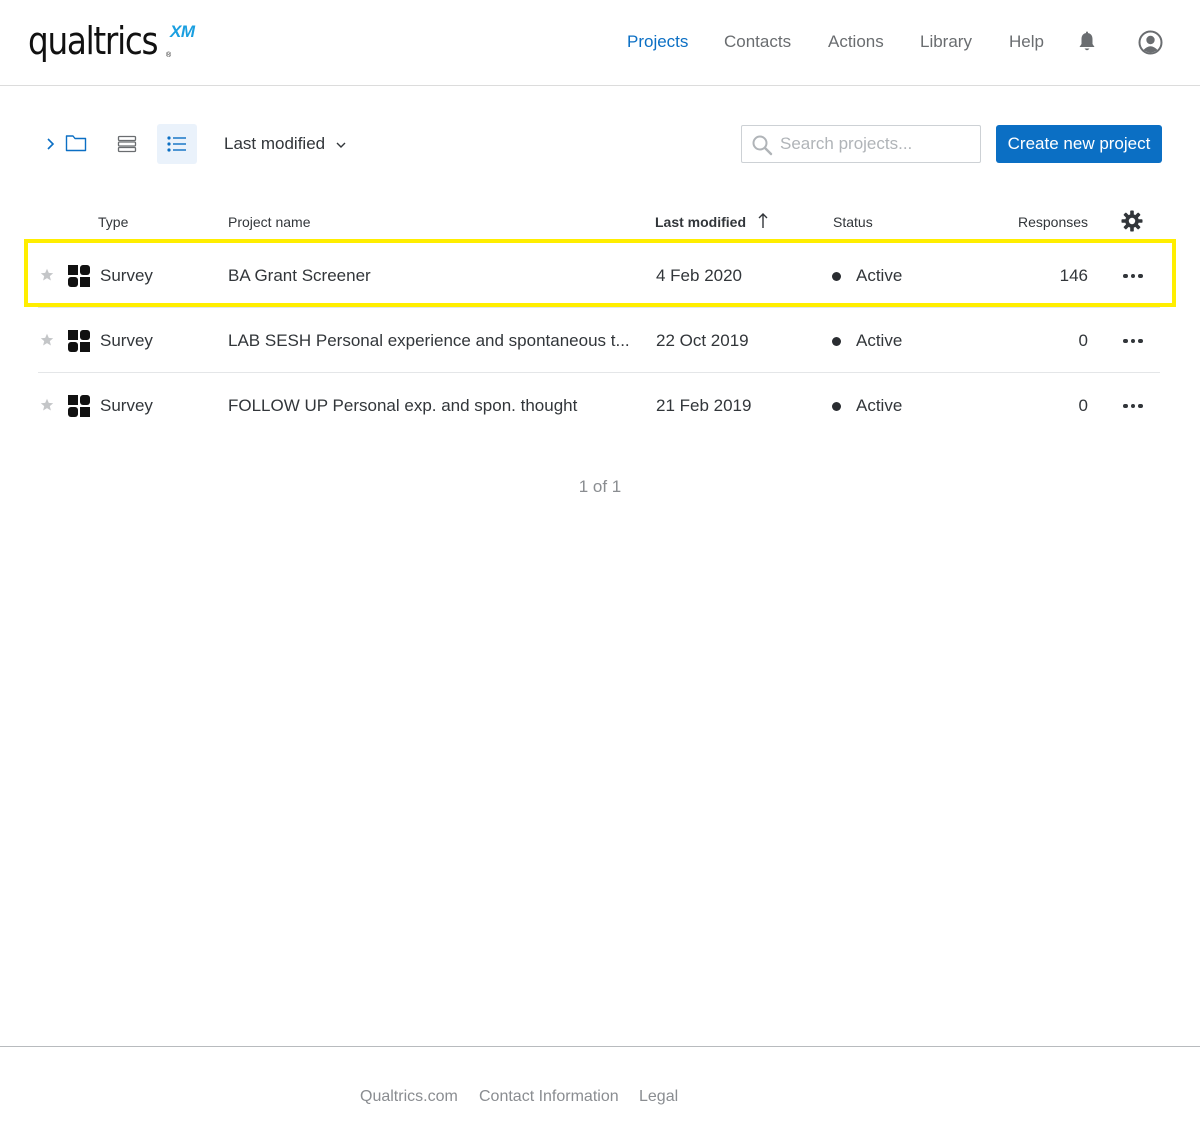 The height and width of the screenshot is (1143, 1200). What do you see at coordinates (702, 340) in the screenshot?
I see `last-modified-date: 22 Oct 2019` at bounding box center [702, 340].